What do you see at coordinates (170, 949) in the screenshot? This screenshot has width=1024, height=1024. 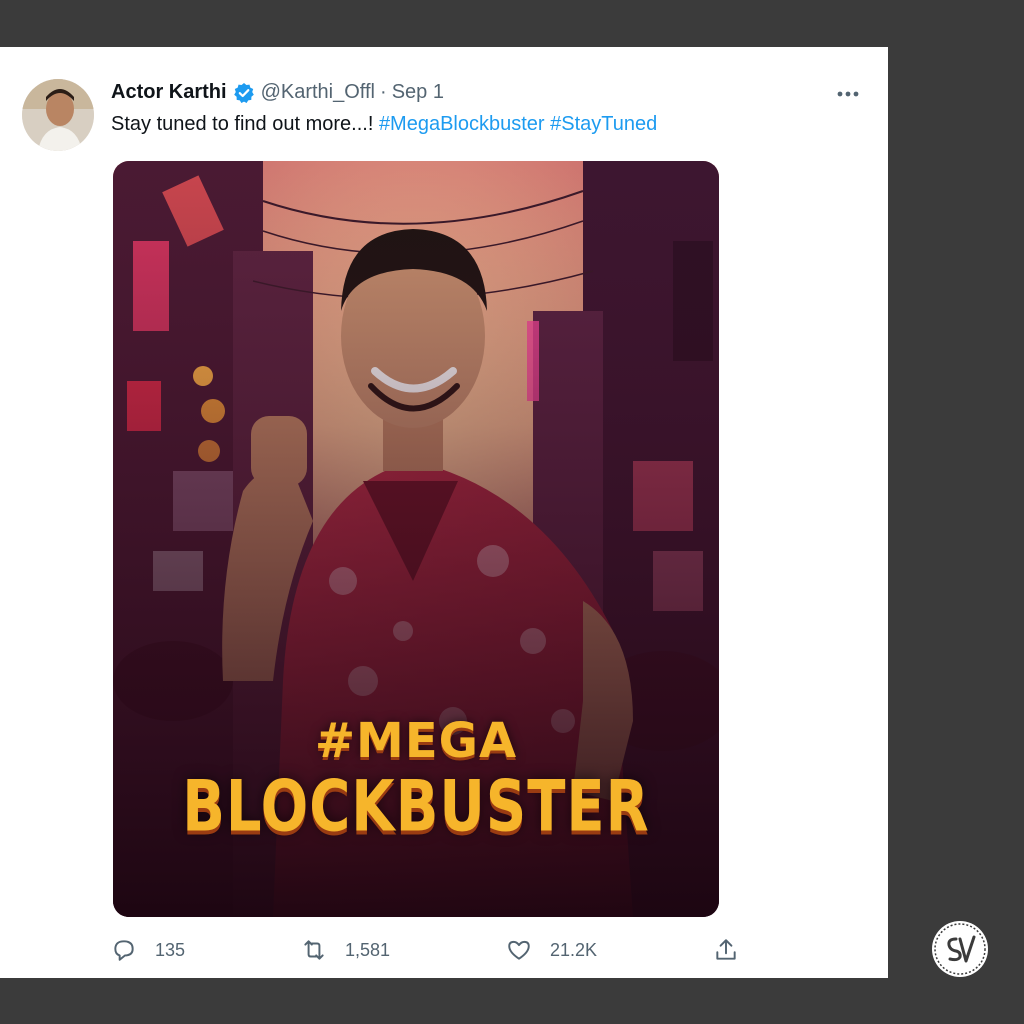 I see `reply-count: 135` at bounding box center [170, 949].